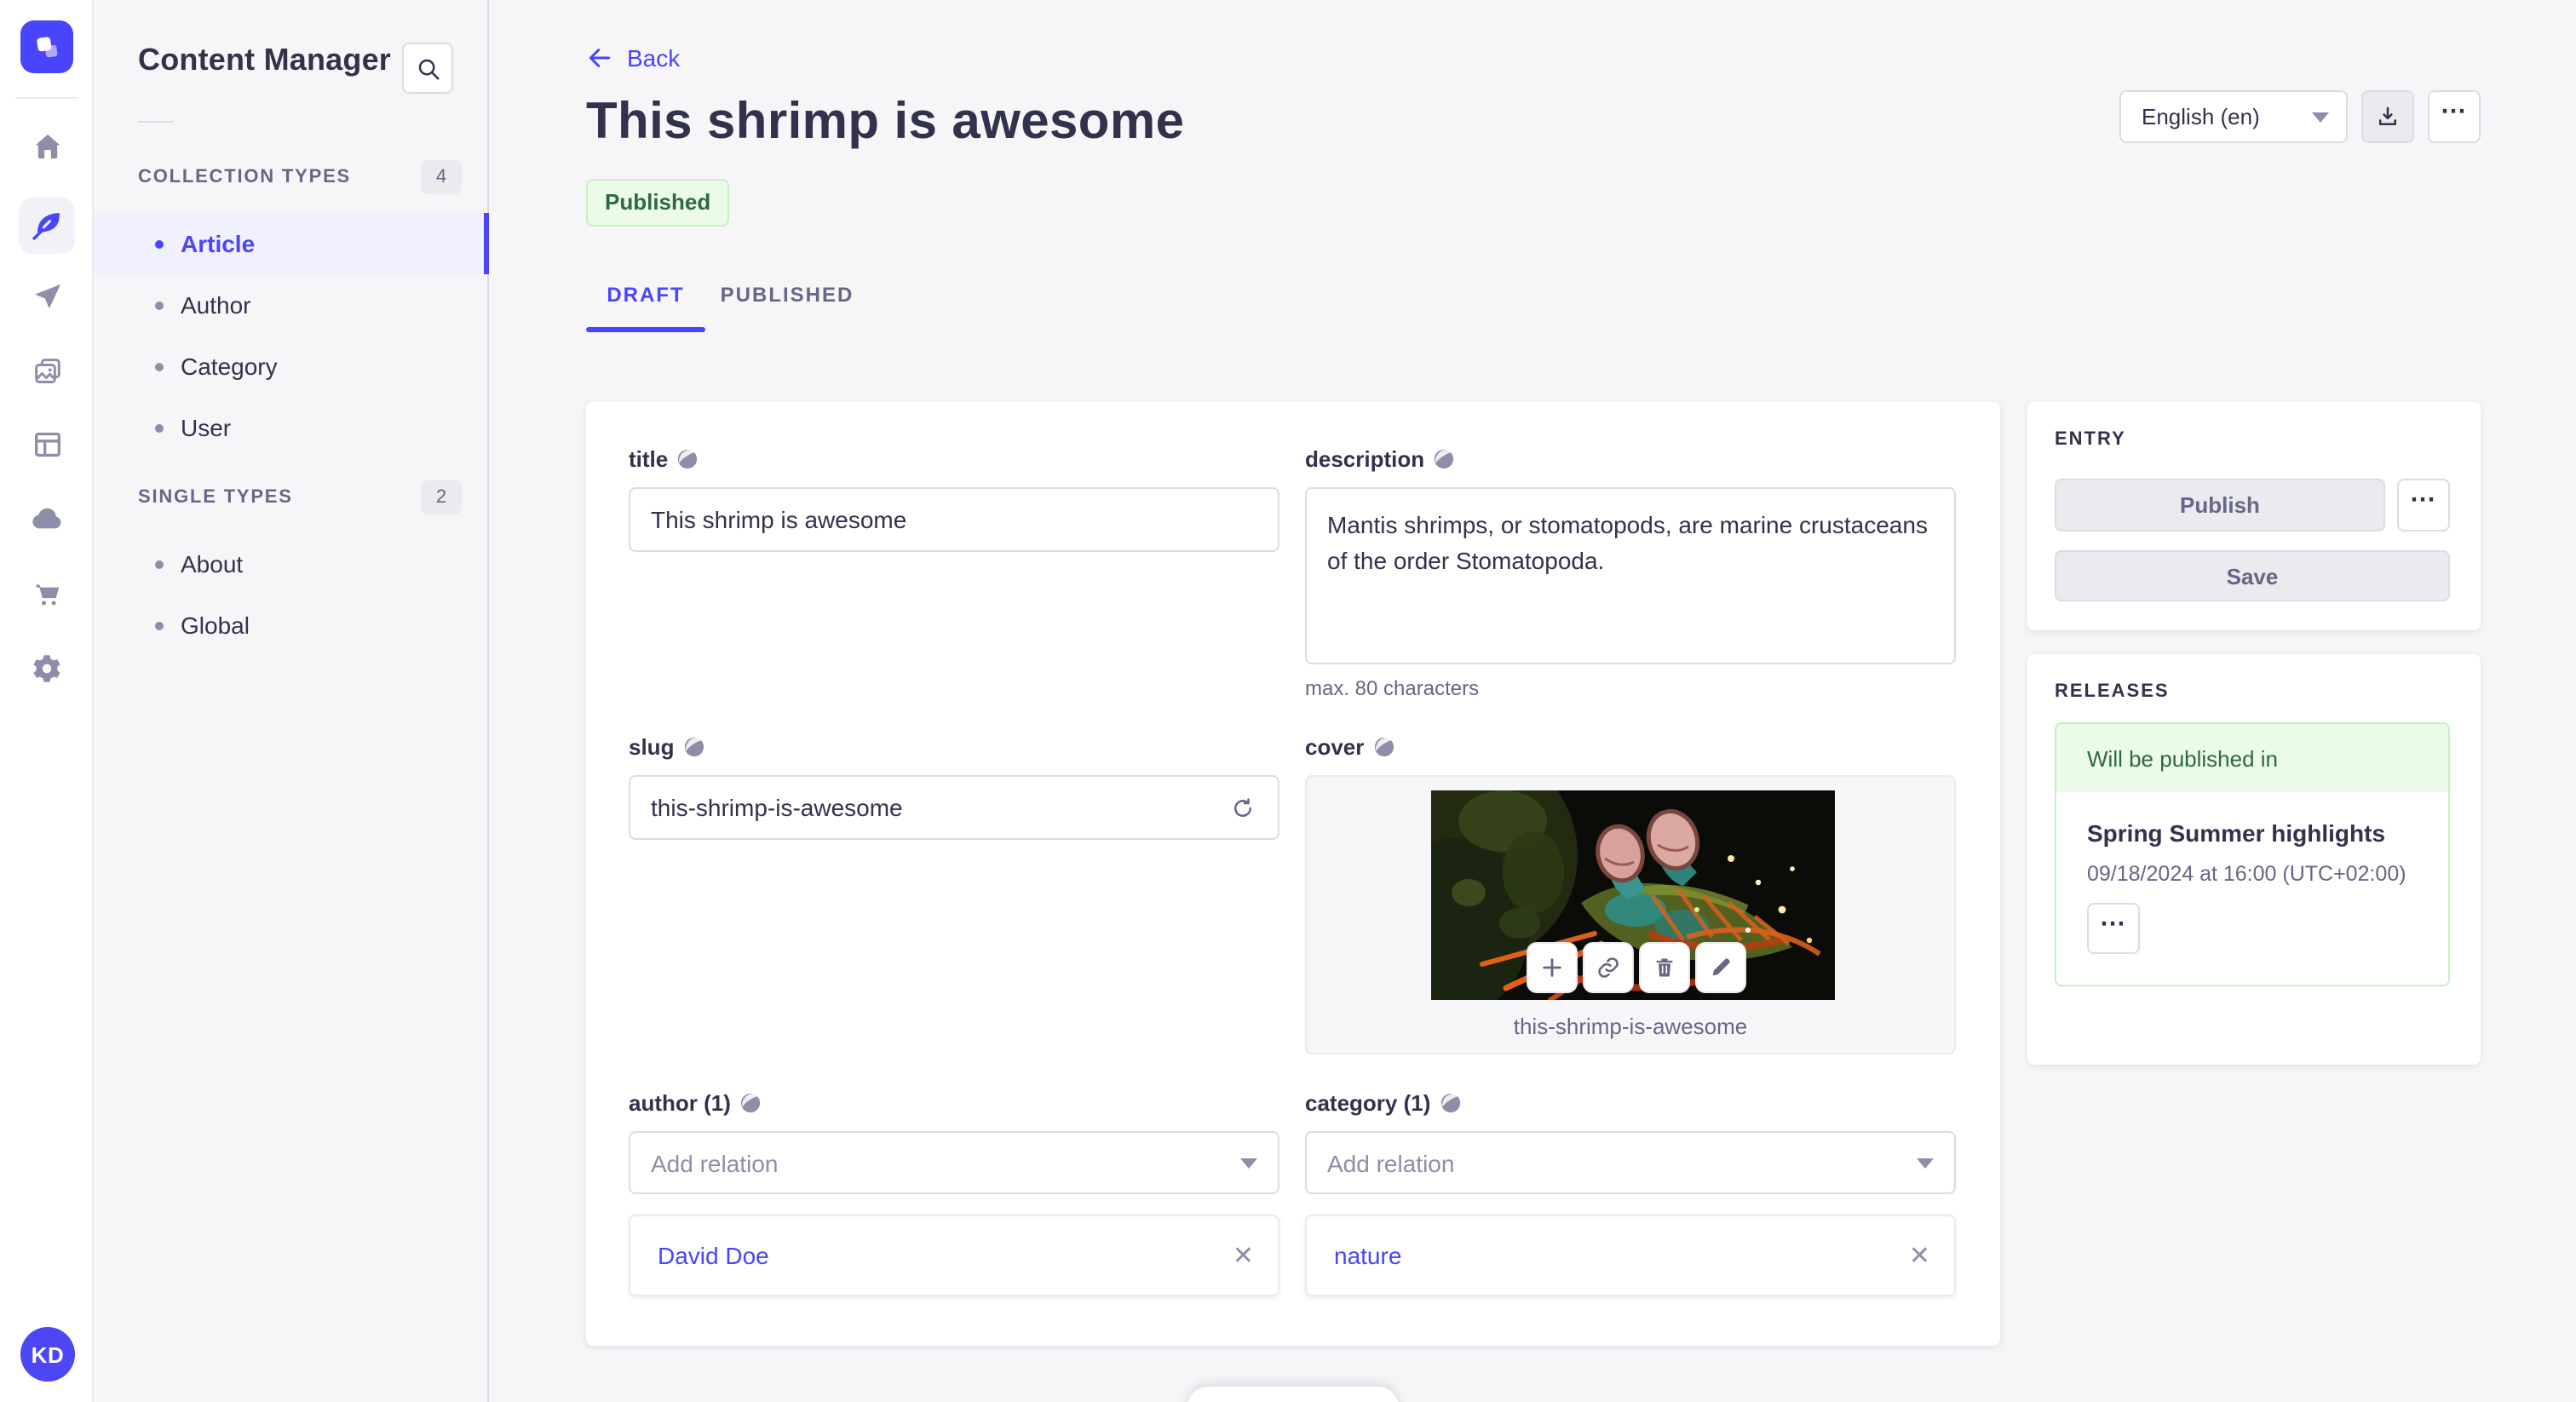 Image resolution: width=2576 pixels, height=1402 pixels. I want to click on back-link: Back, so click(633, 58).